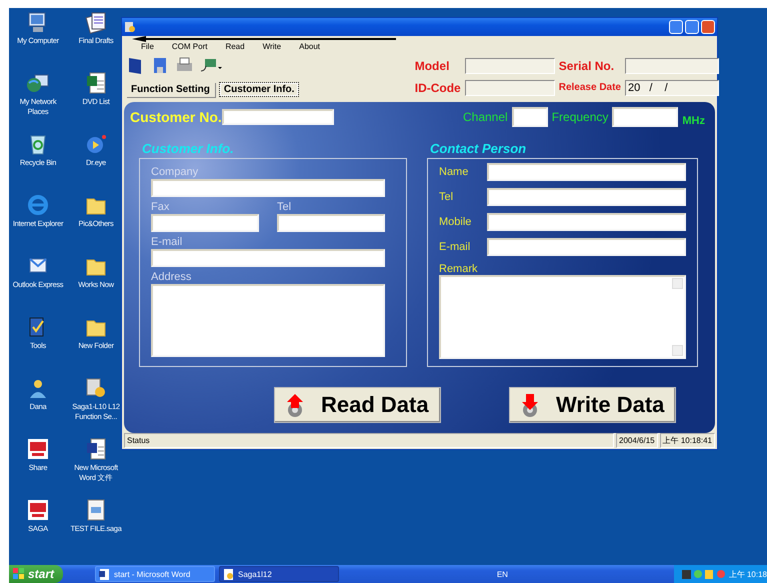  What do you see at coordinates (592, 405) in the screenshot?
I see `write-data-button: Write Data` at bounding box center [592, 405].